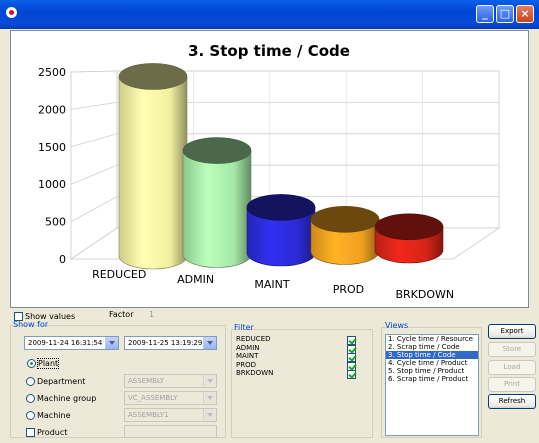 This screenshot has height=443, width=539. What do you see at coordinates (30, 381) in the screenshot?
I see `department-radio` at bounding box center [30, 381].